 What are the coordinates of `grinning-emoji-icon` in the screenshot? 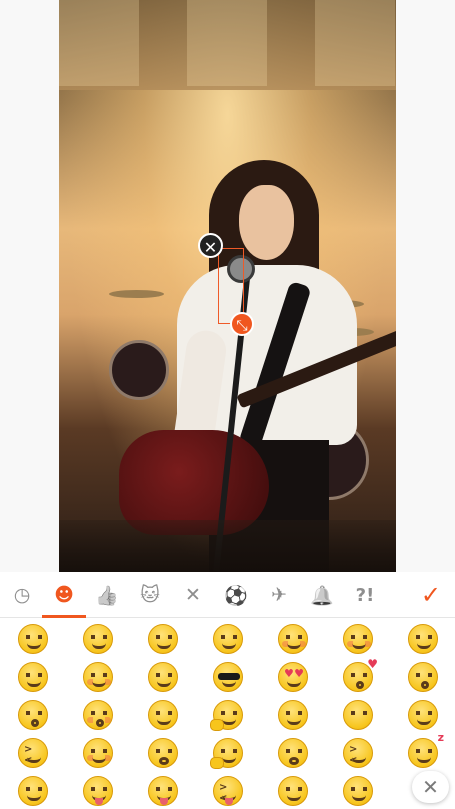 It's located at (33, 639).